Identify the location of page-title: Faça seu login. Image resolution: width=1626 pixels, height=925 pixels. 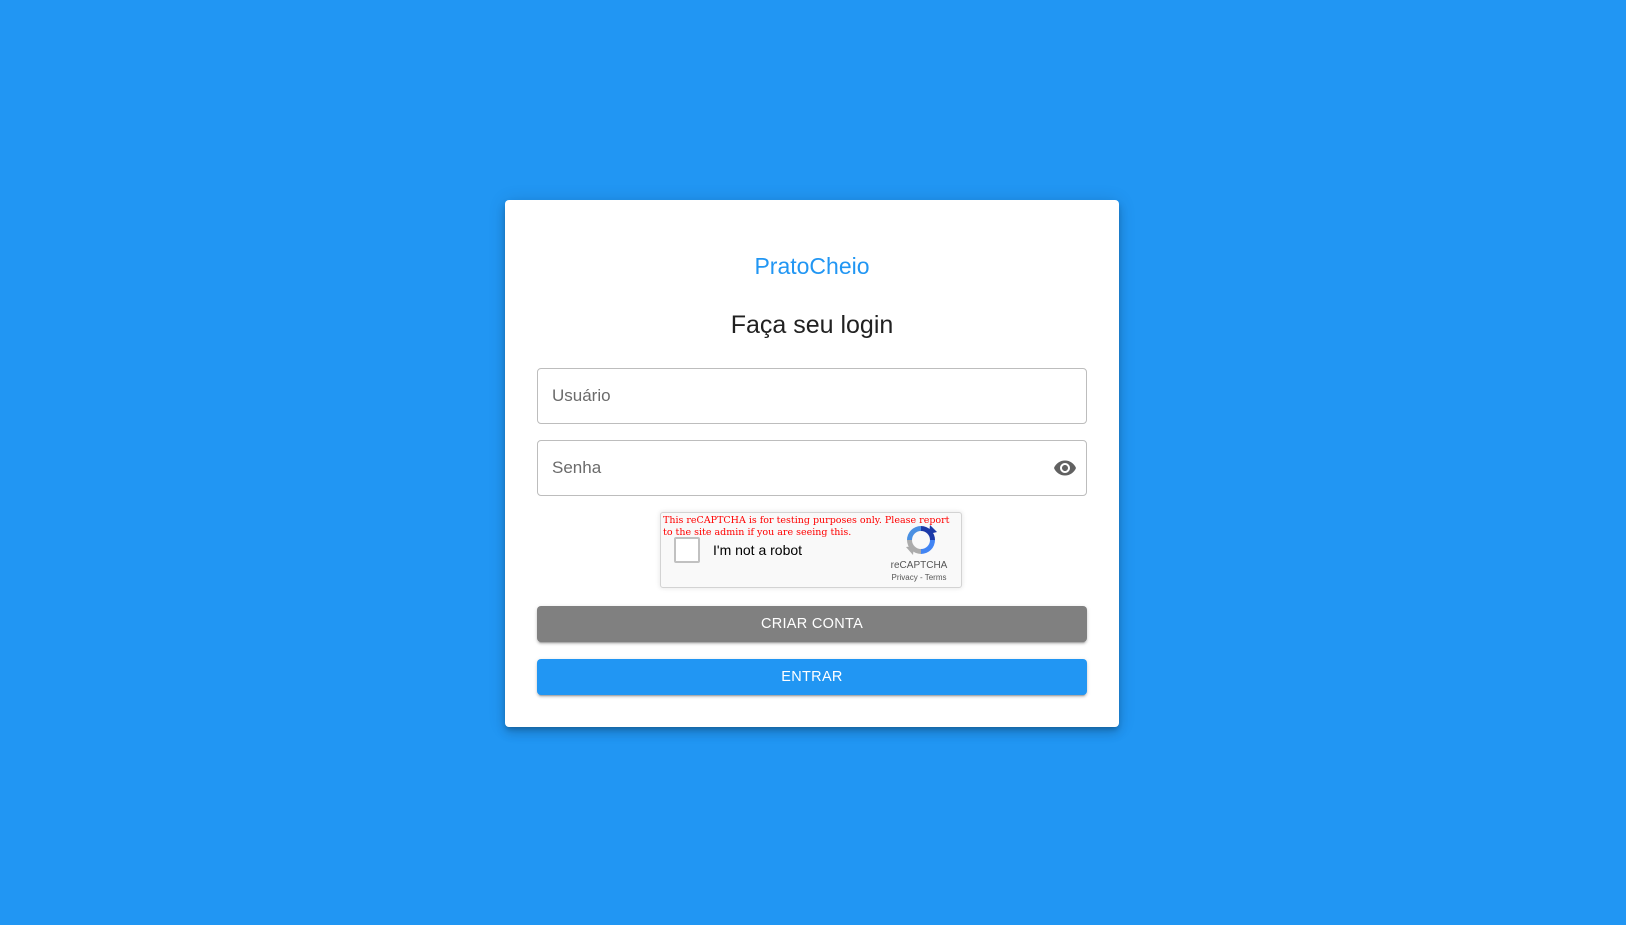
(812, 325).